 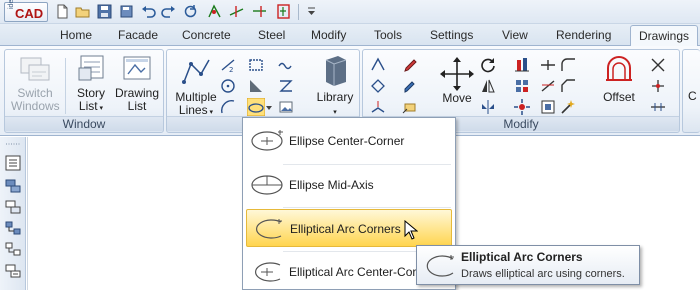 What do you see at coordinates (13, 186) in the screenshot?
I see `layers-icon` at bounding box center [13, 186].